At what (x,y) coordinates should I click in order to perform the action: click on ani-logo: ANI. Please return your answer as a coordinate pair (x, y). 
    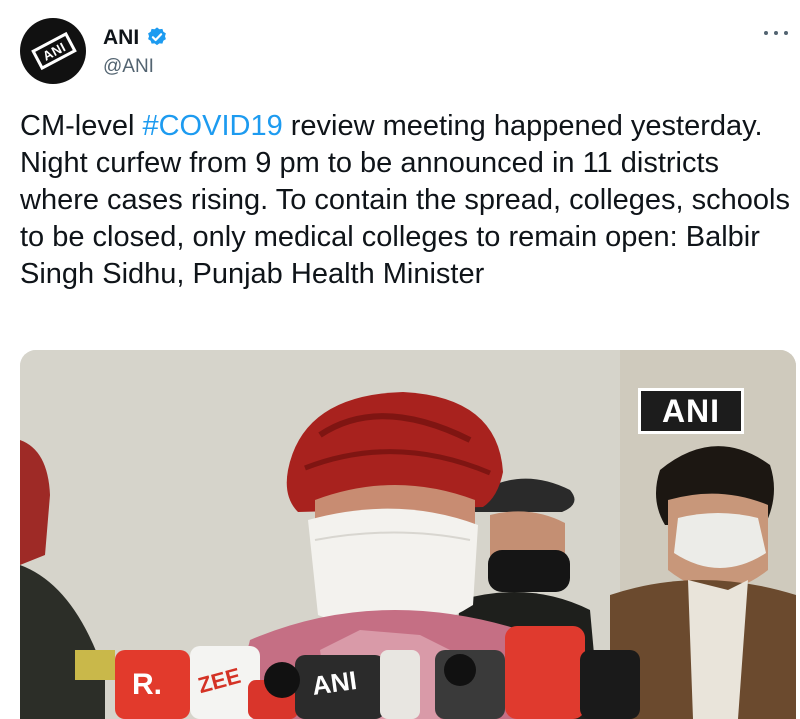
    Looking at the image, I should click on (54, 51).